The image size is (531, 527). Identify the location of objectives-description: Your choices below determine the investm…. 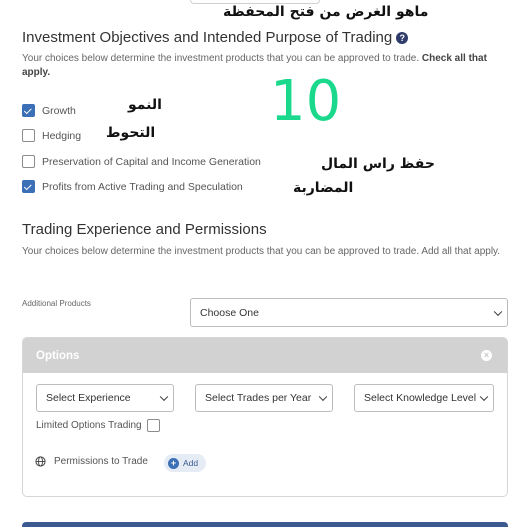
(262, 66).